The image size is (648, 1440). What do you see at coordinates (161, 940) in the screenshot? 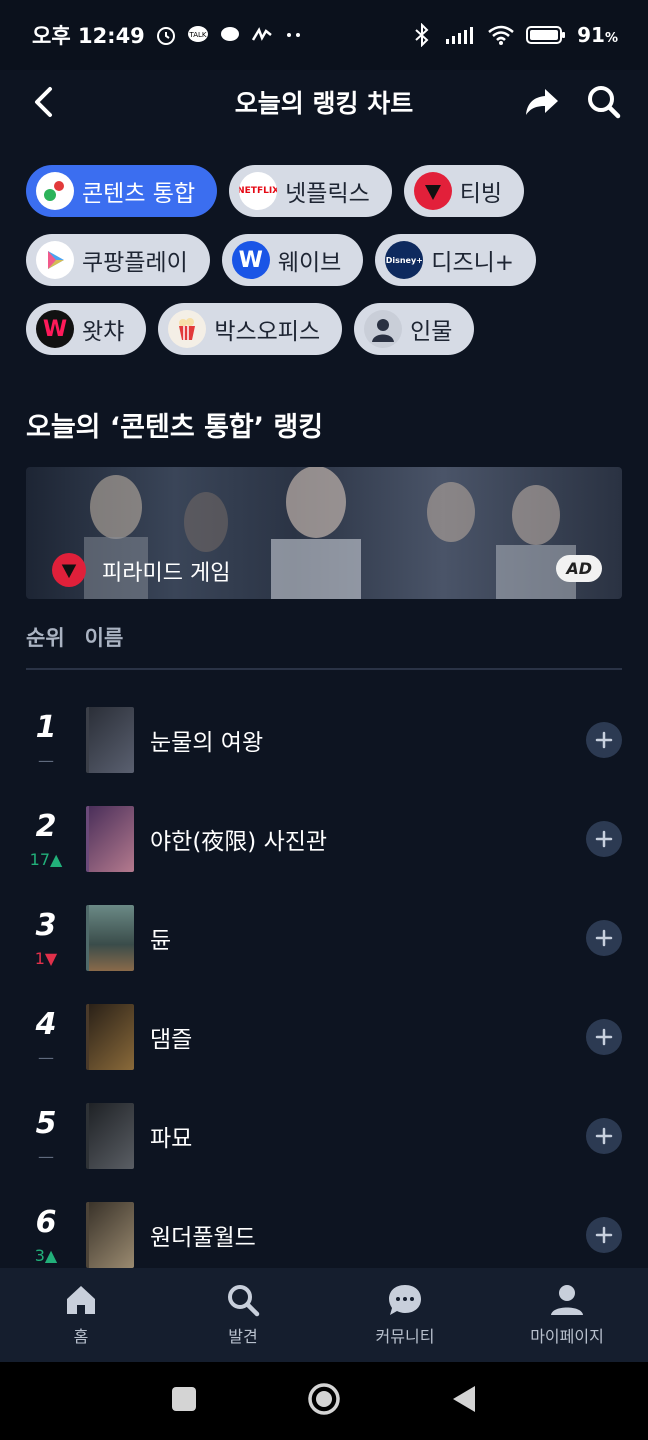
I see `title-text: 듄` at bounding box center [161, 940].